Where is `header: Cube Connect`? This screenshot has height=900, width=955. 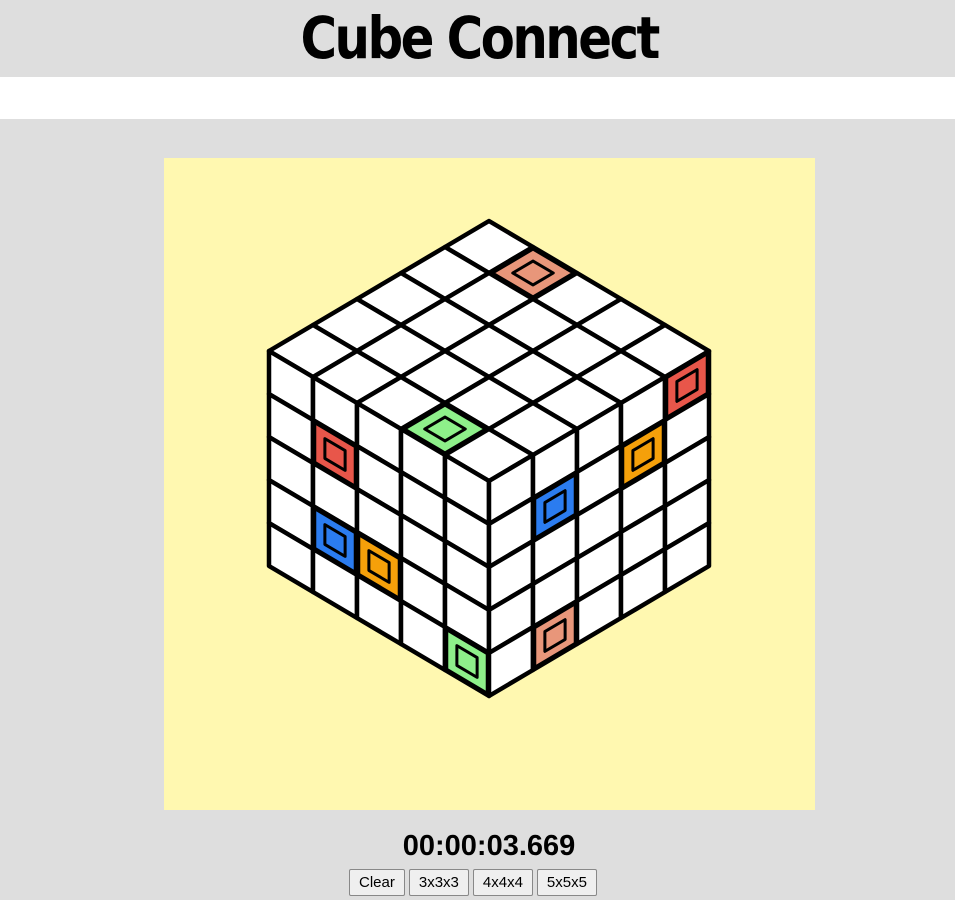 header: Cube Connect is located at coordinates (477, 38).